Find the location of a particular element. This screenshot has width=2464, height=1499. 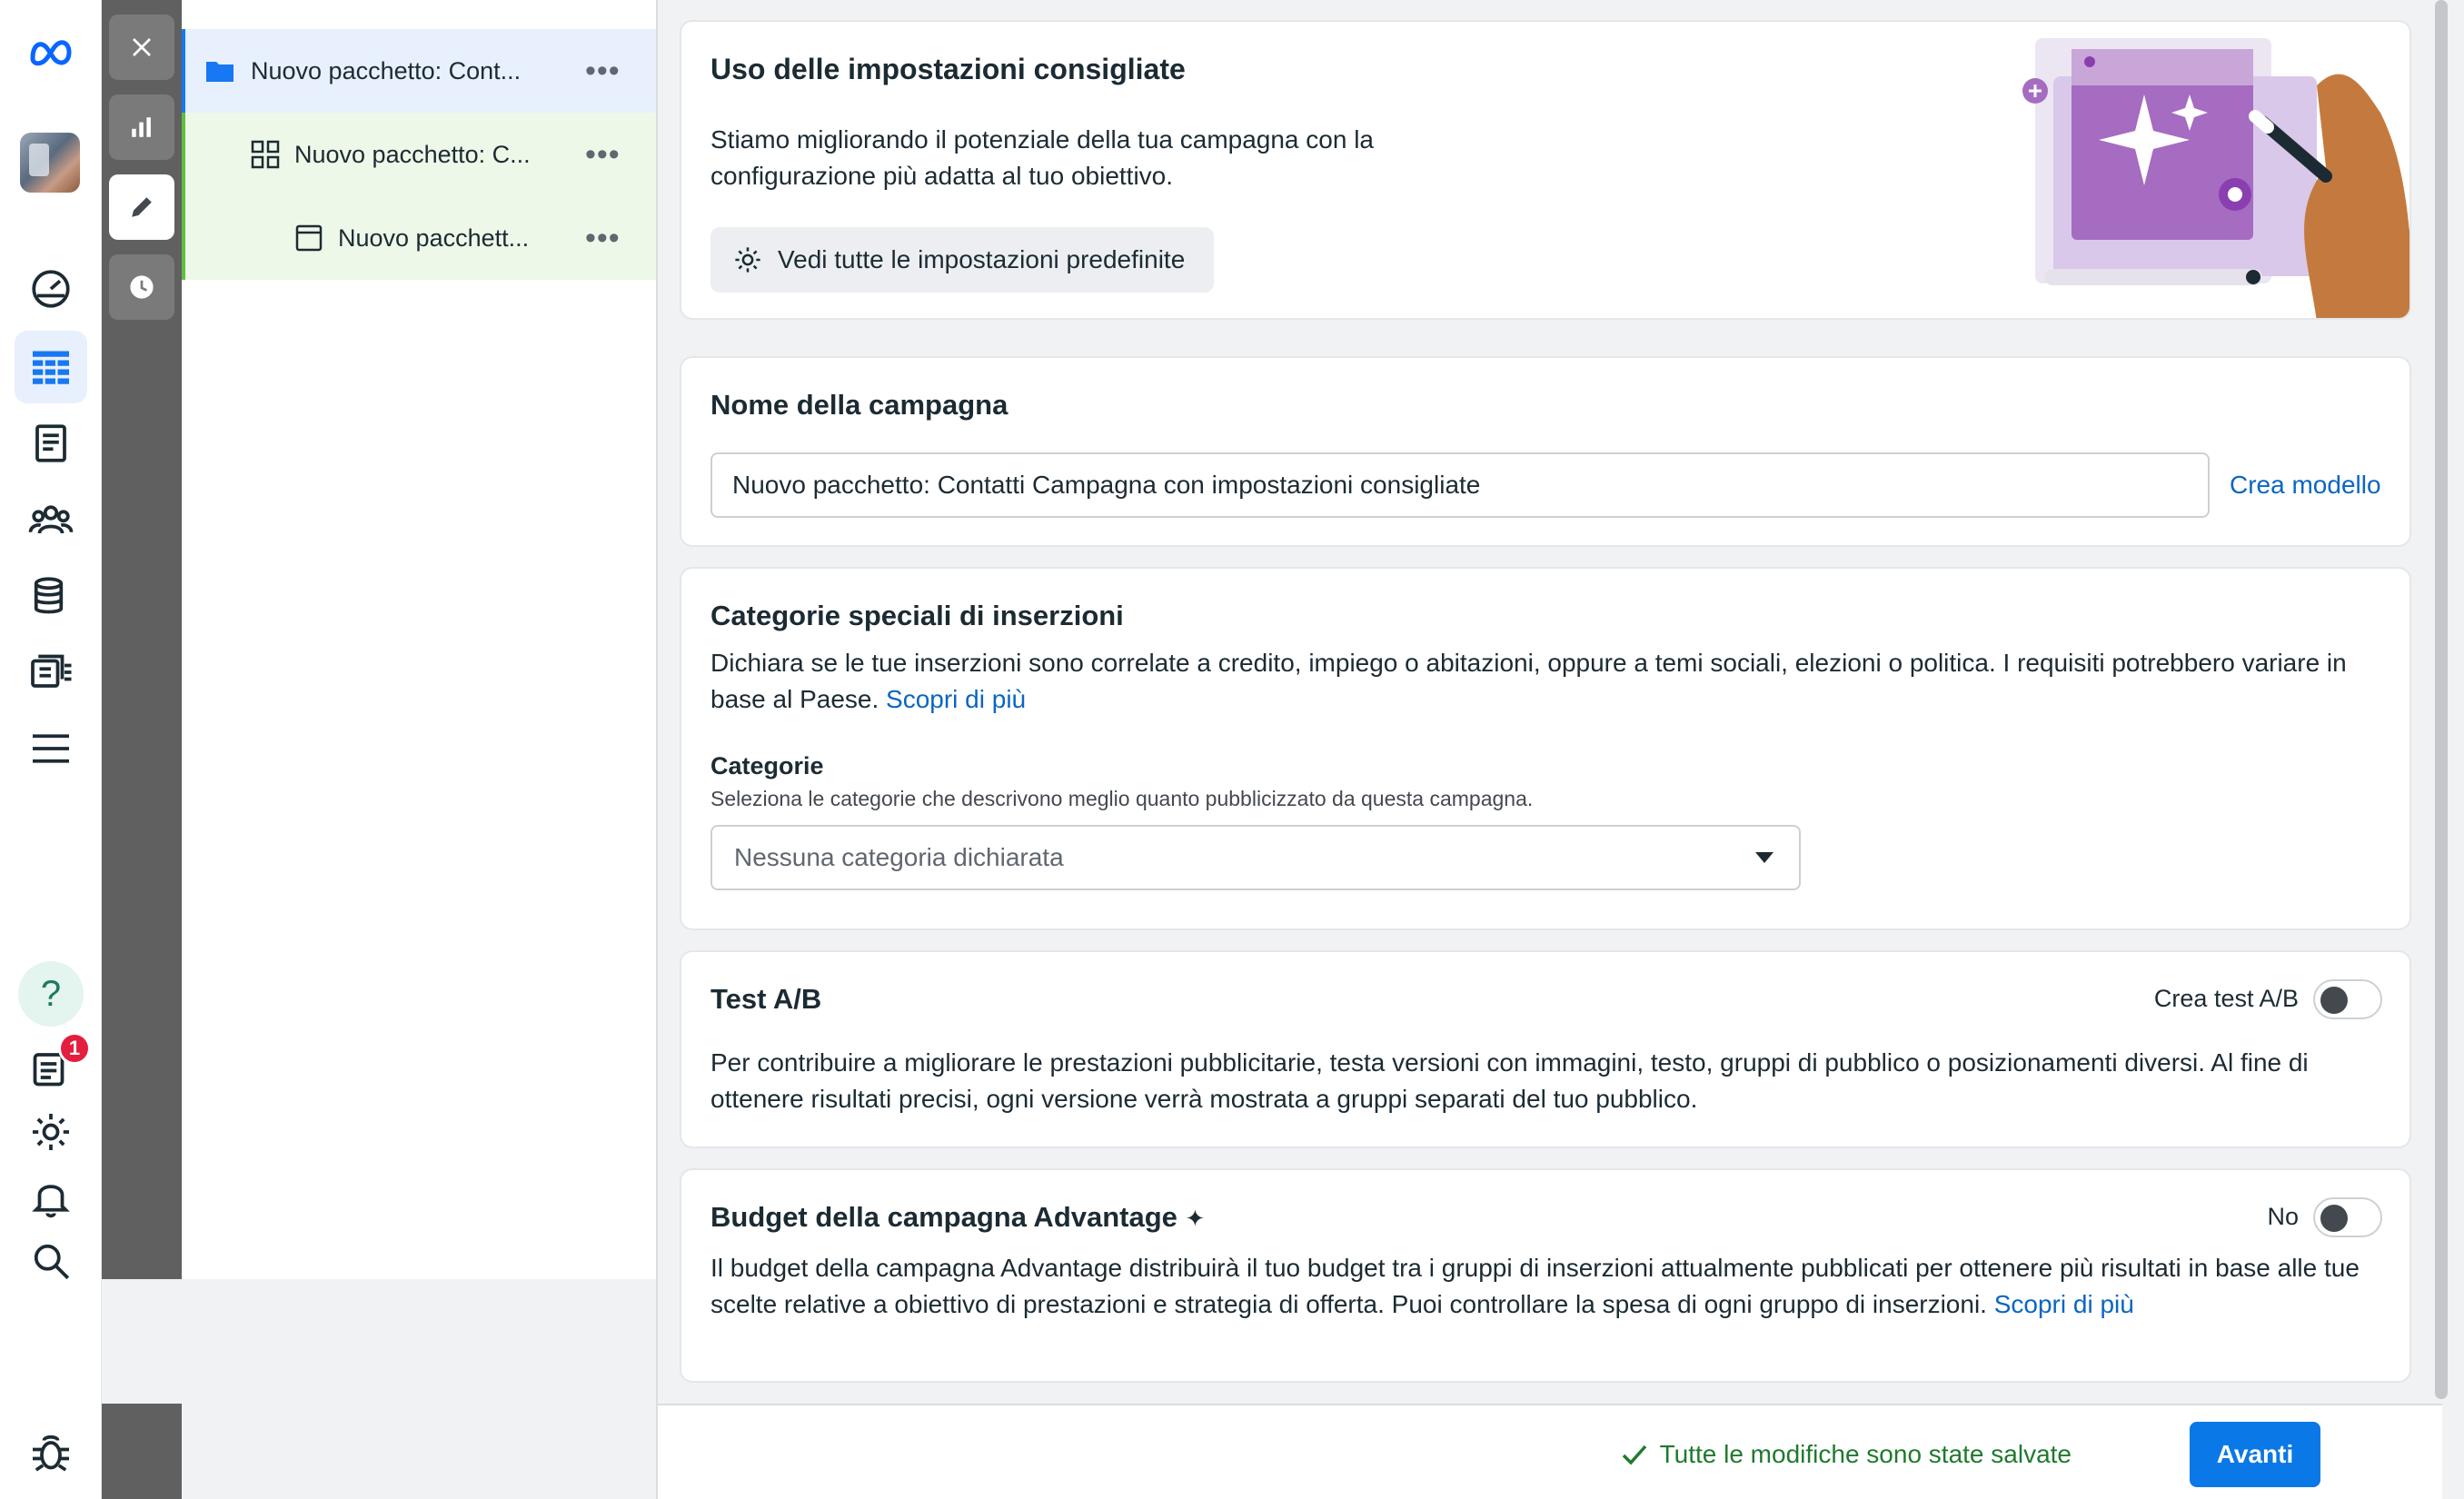

meta-logo-icon is located at coordinates (51, 51).